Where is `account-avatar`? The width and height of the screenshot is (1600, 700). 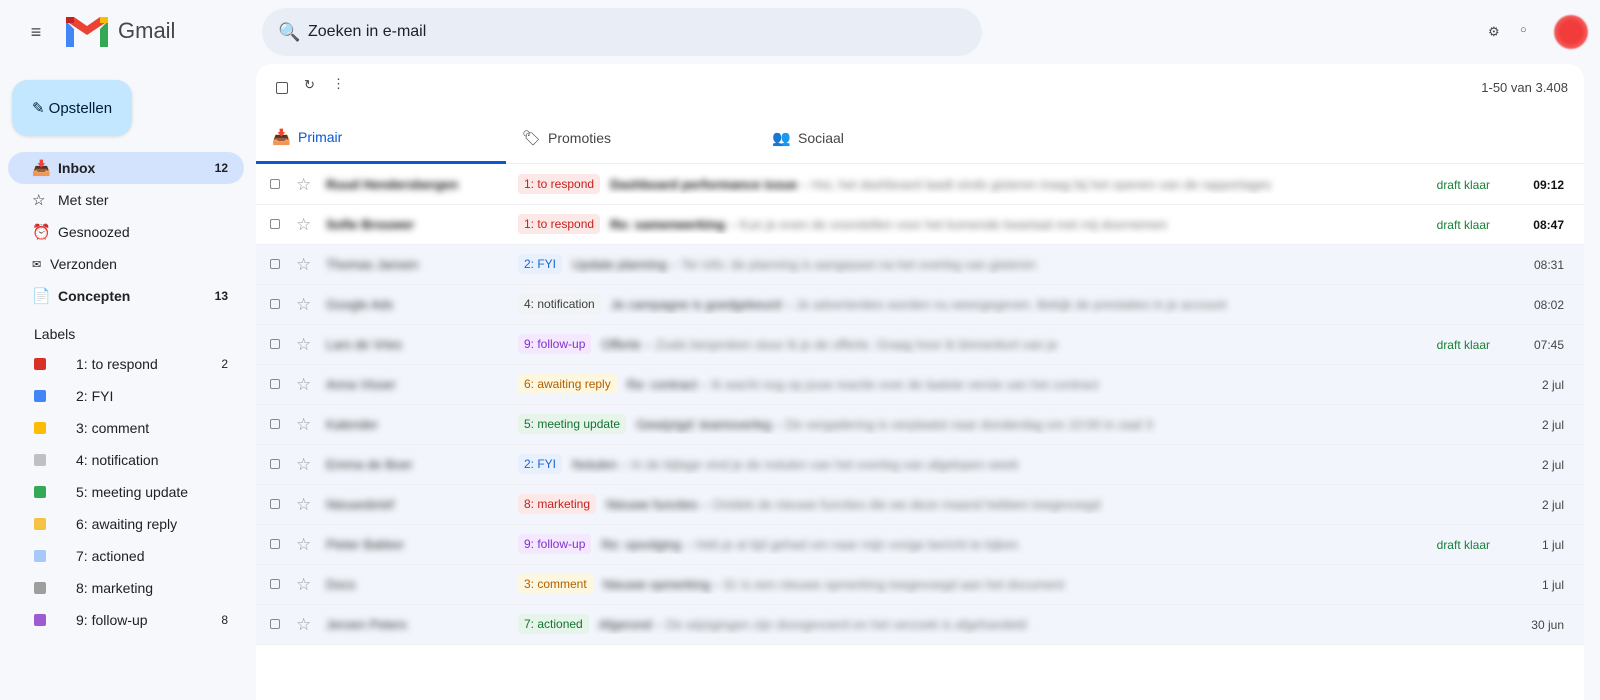
account-avatar is located at coordinates (1571, 32).